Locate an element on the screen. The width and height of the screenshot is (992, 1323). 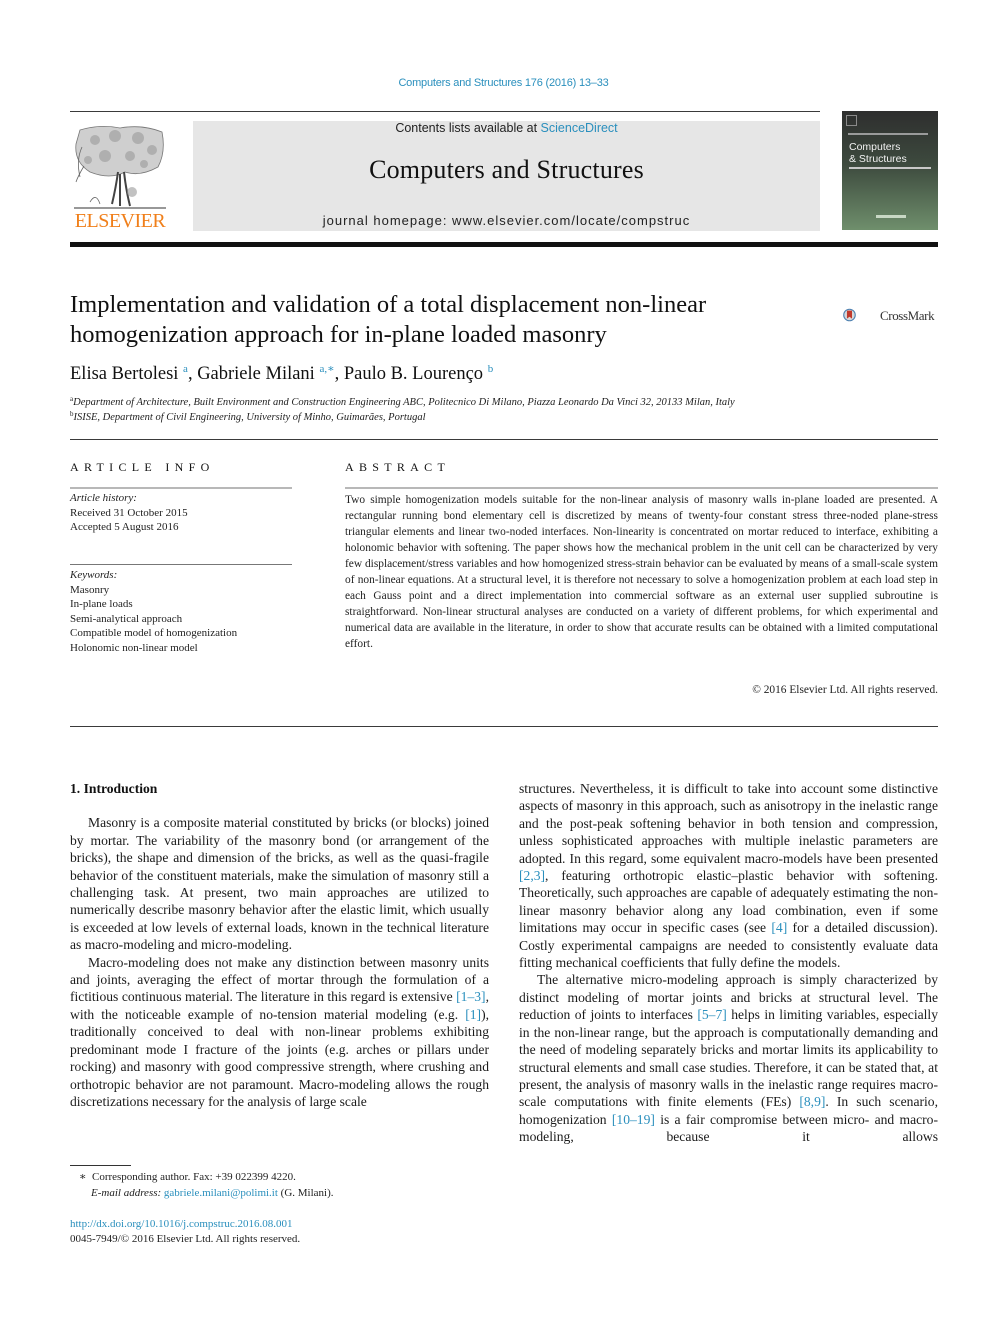
author-name: Gabriele Milani is located at coordinates (256, 374).